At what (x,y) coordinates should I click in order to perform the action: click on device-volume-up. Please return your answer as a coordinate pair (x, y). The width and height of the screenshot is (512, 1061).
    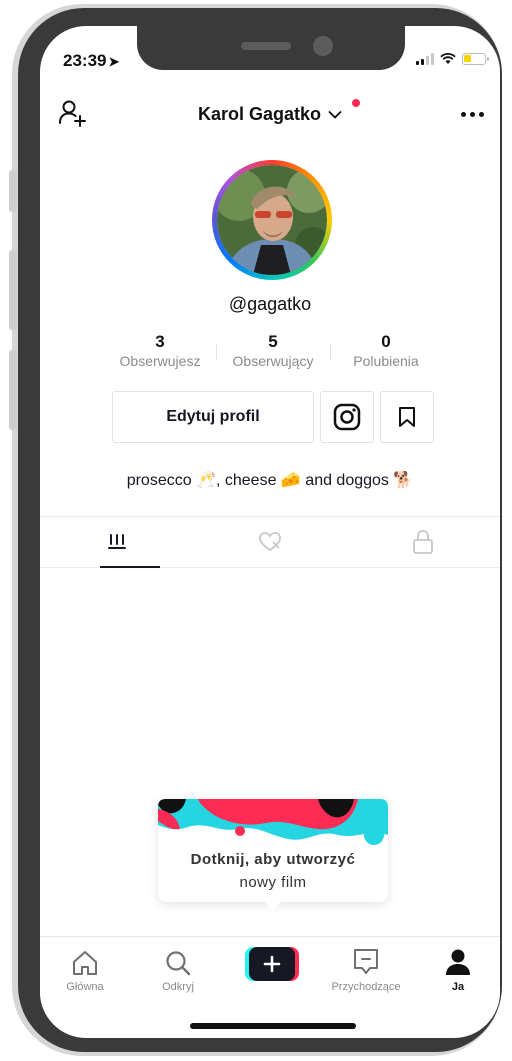
    Looking at the image, I should click on (13, 290).